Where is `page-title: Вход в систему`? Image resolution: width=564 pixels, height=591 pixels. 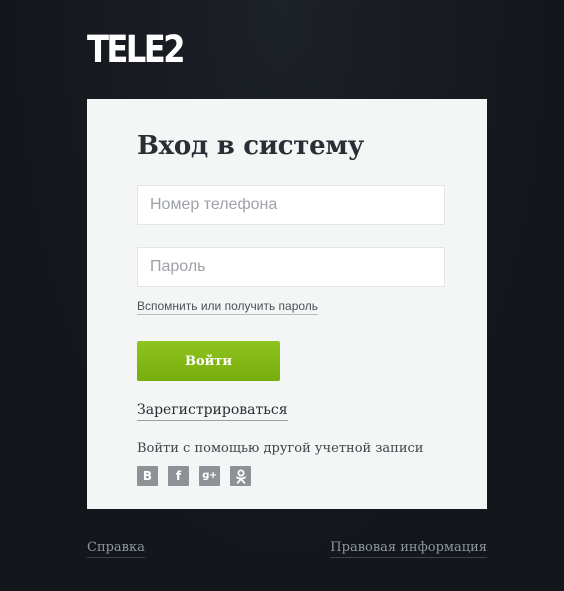
page-title: Вход в систему is located at coordinates (250, 146).